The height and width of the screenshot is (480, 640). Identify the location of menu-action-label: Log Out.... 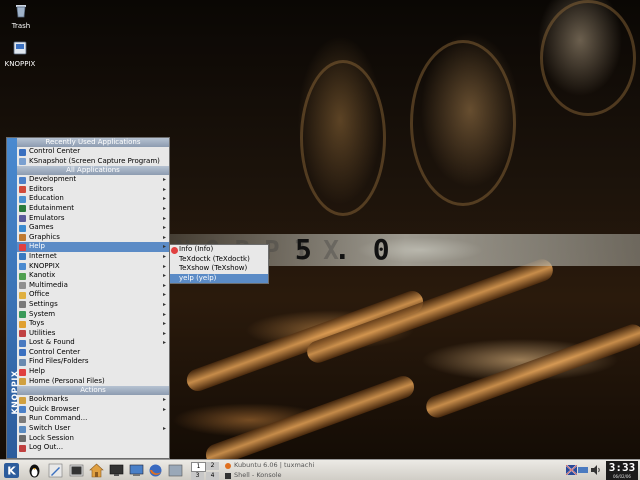
(46, 447).